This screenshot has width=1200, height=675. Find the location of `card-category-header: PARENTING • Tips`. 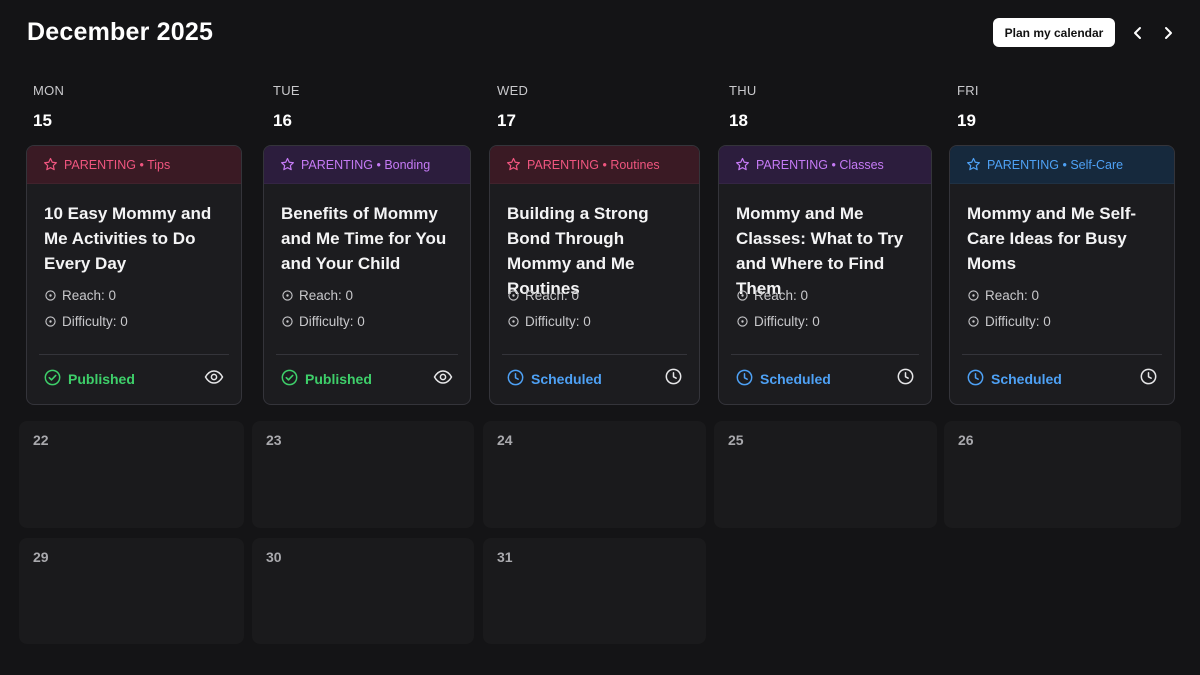

card-category-header: PARENTING • Tips is located at coordinates (134, 165).